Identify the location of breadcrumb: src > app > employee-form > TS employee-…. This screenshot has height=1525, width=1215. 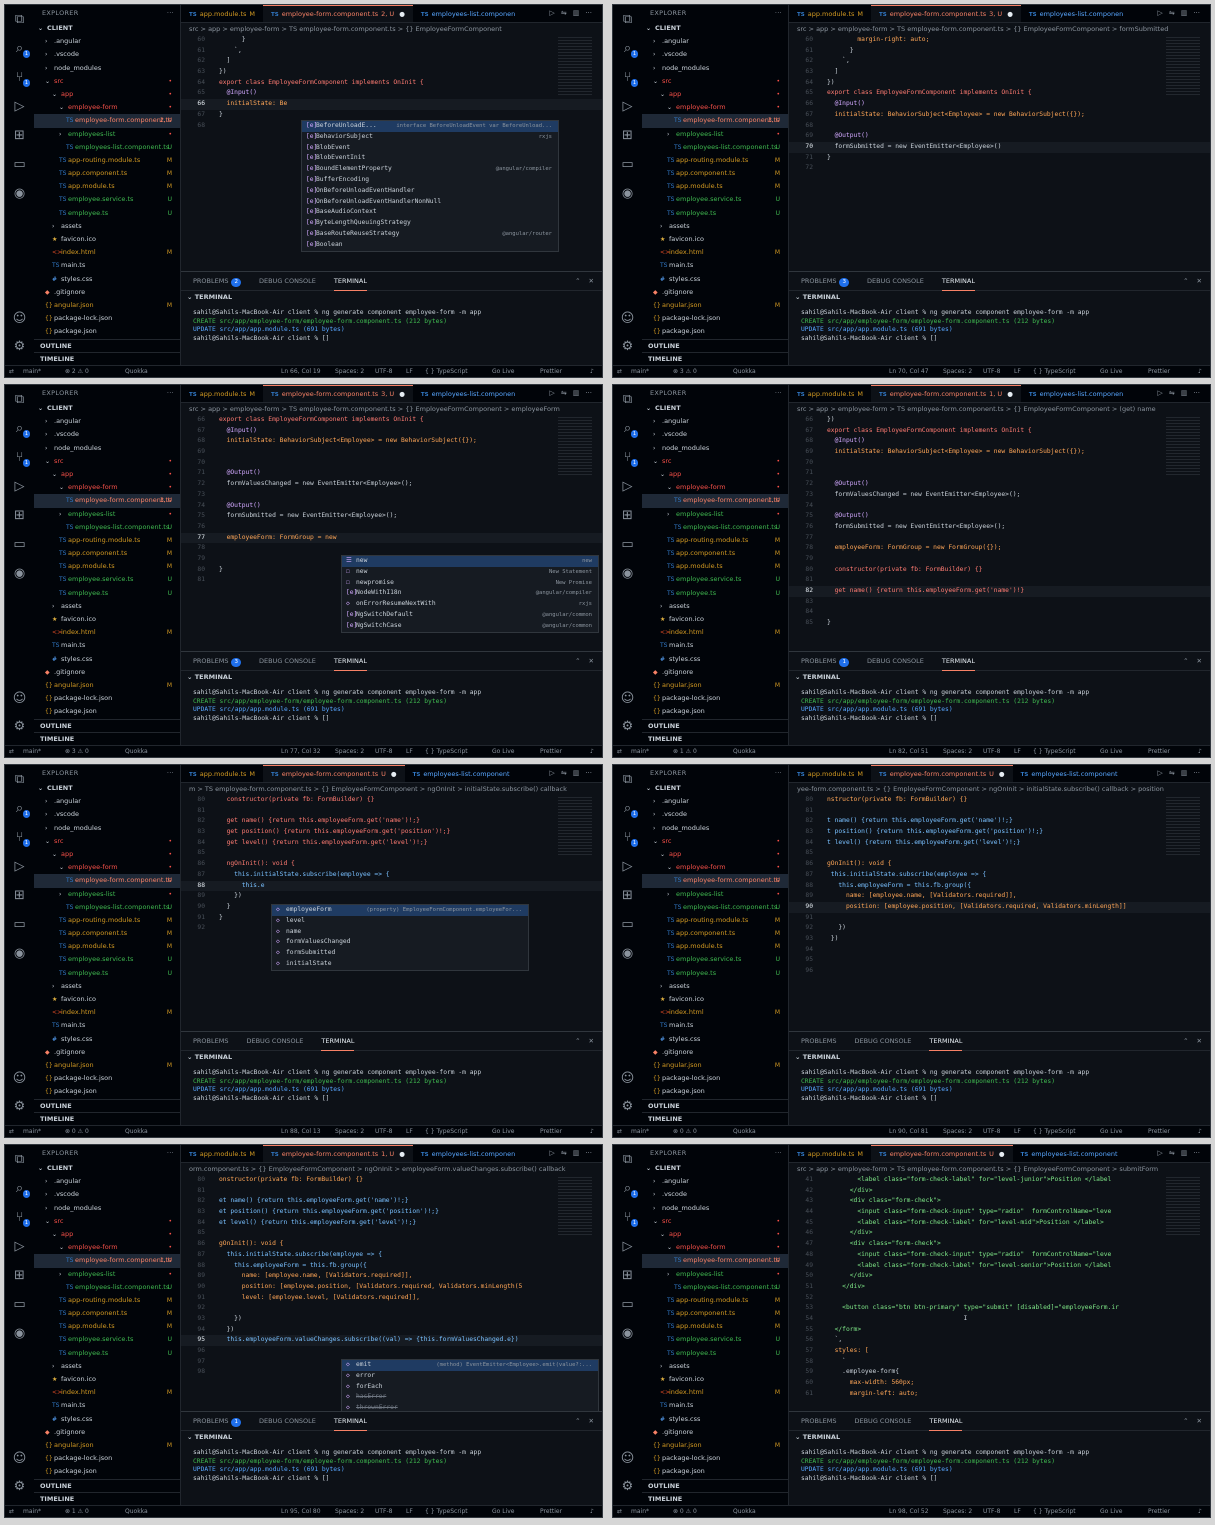
(999, 29).